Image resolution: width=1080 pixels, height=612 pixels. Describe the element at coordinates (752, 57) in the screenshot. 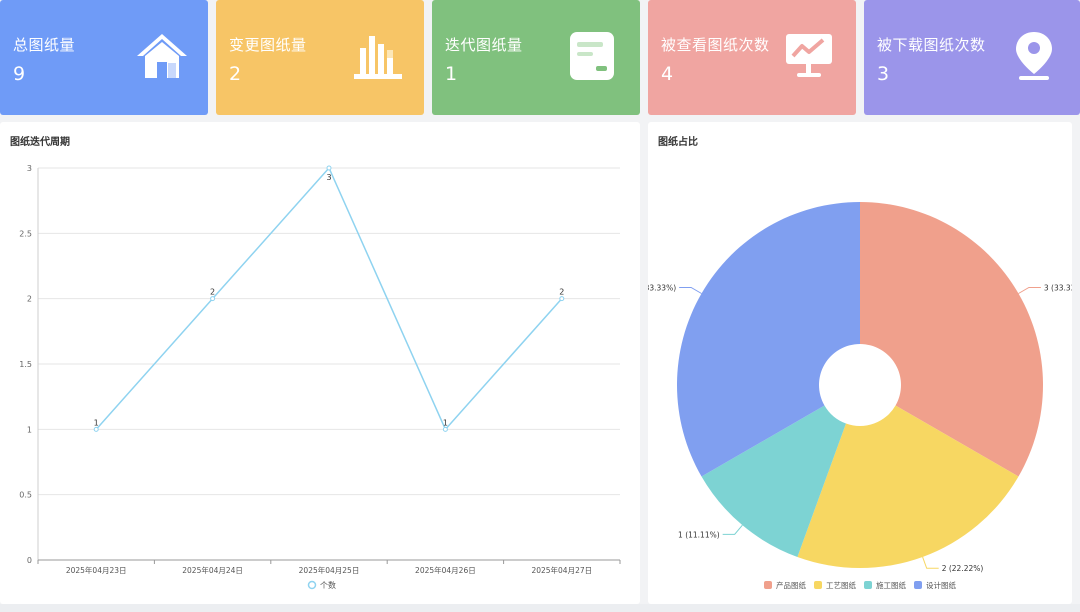

I see `card-viewed-count: 被查看图纸次数 4` at that location.